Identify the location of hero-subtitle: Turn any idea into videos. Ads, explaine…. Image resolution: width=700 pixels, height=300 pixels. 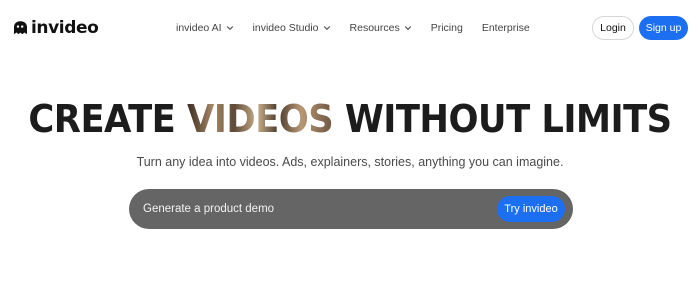
(350, 162).